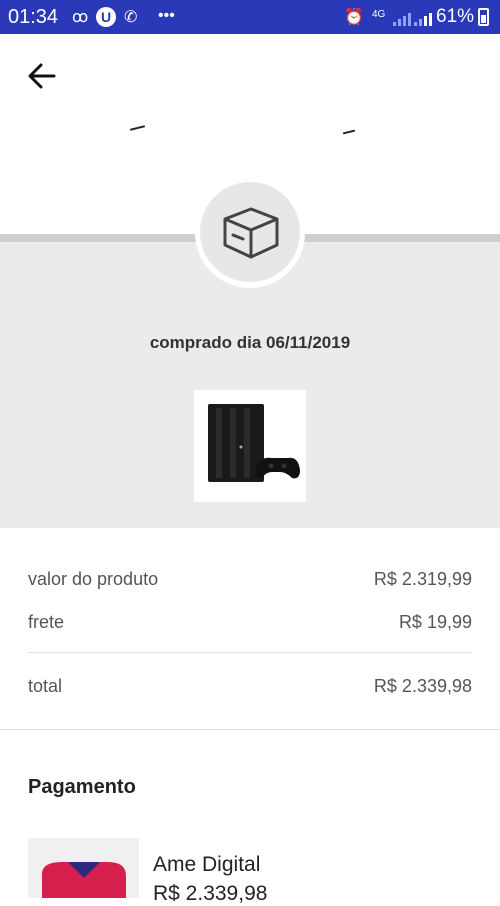  Describe the element at coordinates (483, 17) in the screenshot. I see `battery-icon` at that location.